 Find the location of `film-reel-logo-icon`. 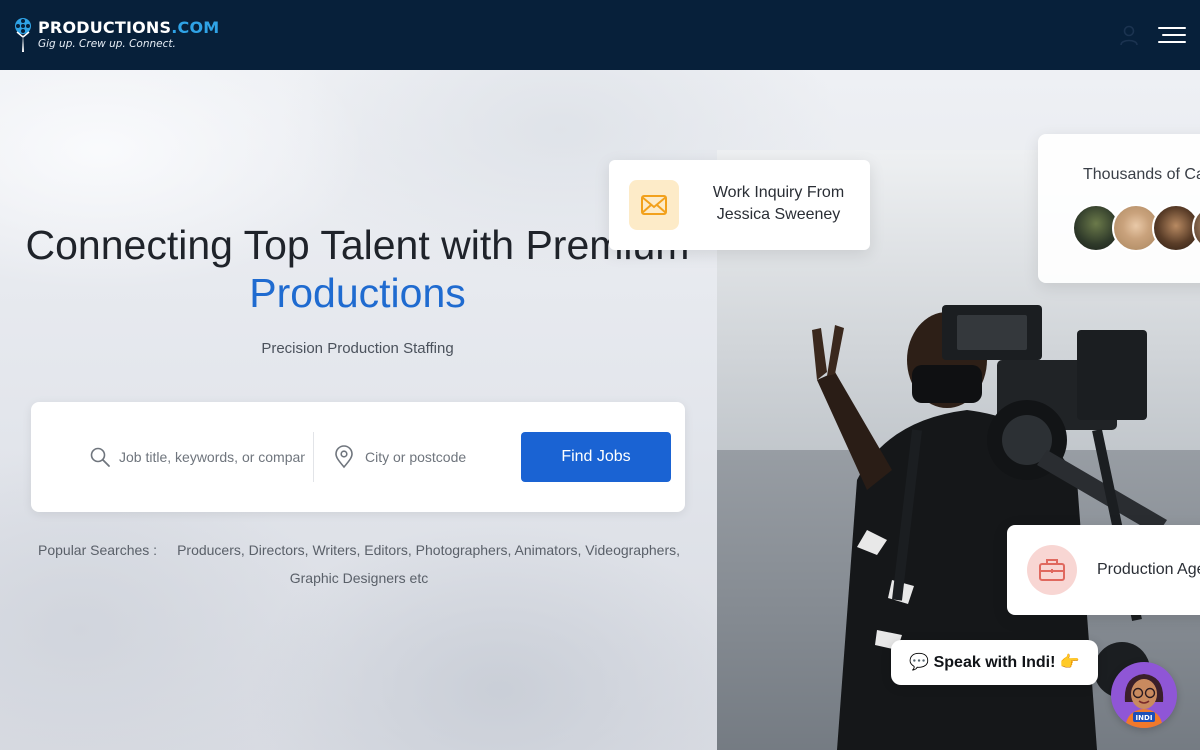

film-reel-logo-icon is located at coordinates (23, 35).